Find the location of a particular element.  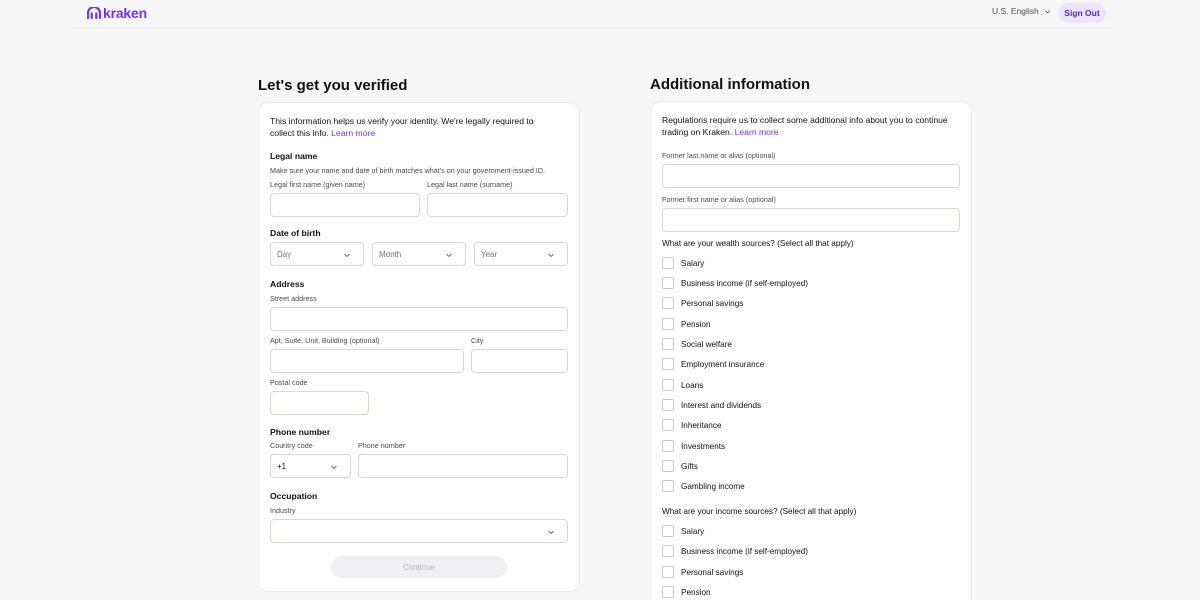

country-code-label: Country code is located at coordinates (291, 445).